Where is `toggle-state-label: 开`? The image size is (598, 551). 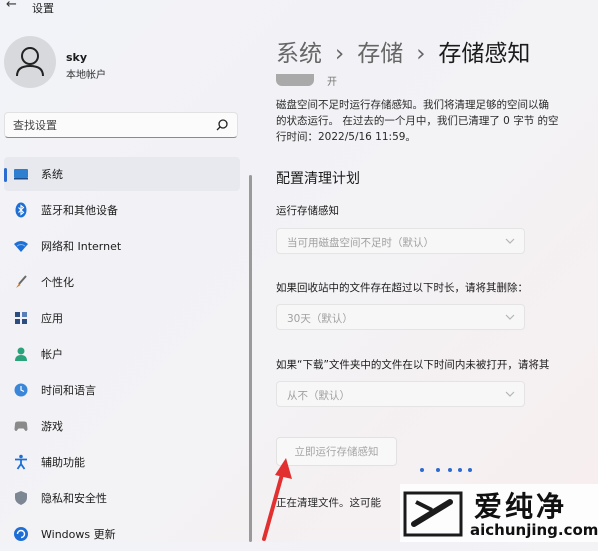 toggle-state-label: 开 is located at coordinates (332, 82).